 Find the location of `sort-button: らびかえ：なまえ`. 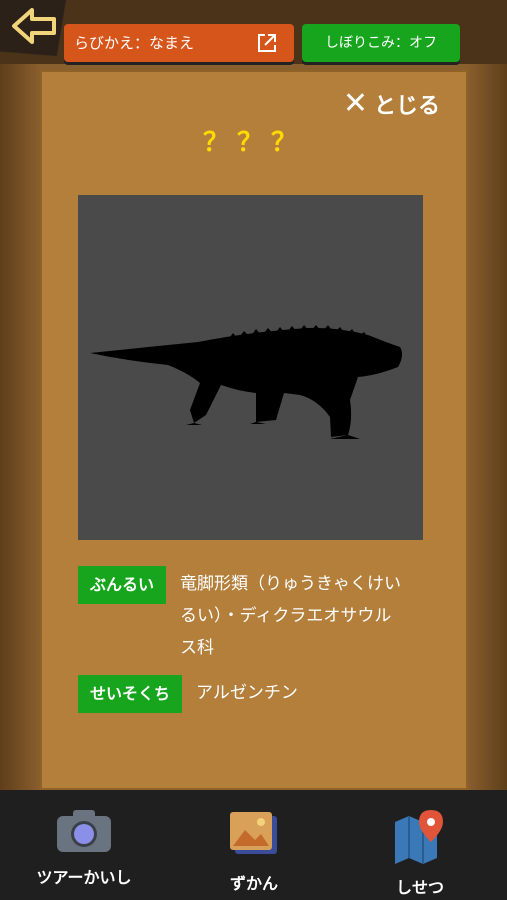

sort-button: らびかえ：なまえ is located at coordinates (179, 43).